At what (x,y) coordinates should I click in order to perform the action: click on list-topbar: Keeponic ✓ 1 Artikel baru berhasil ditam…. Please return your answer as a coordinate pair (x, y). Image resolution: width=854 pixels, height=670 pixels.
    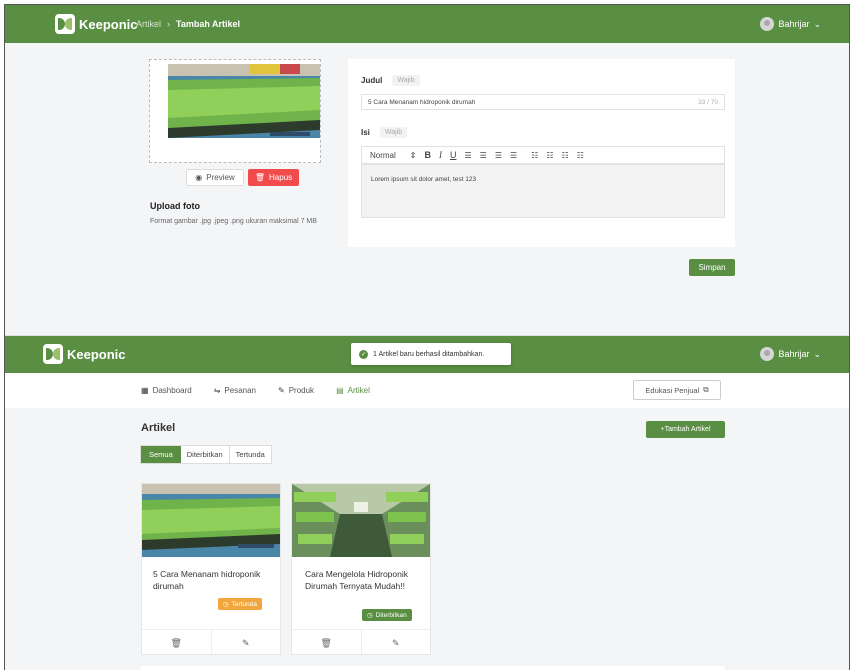
    Looking at the image, I should click on (427, 354).